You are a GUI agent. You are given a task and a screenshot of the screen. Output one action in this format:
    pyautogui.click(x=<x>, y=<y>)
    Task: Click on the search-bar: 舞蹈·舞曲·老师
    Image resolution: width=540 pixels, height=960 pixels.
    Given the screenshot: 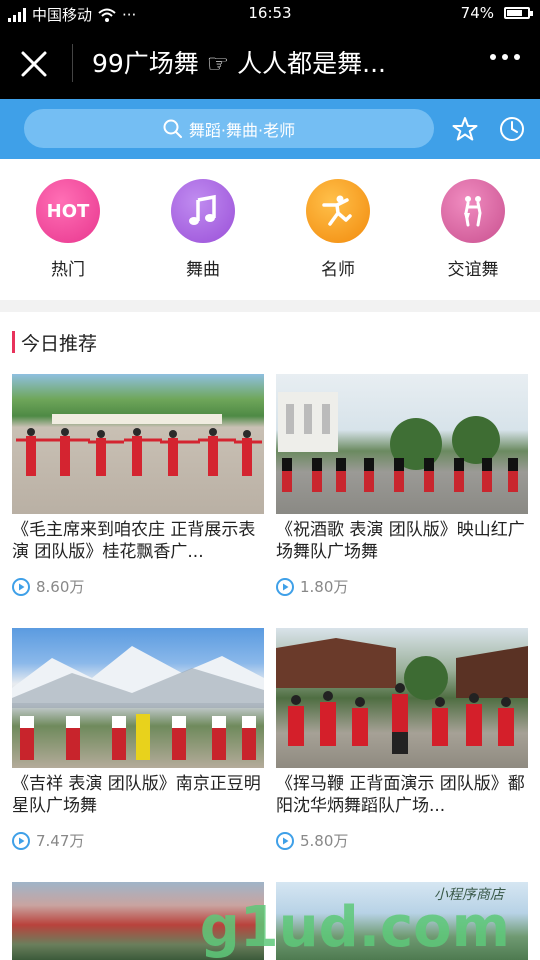 What is the action you would take?
    pyautogui.click(x=270, y=129)
    